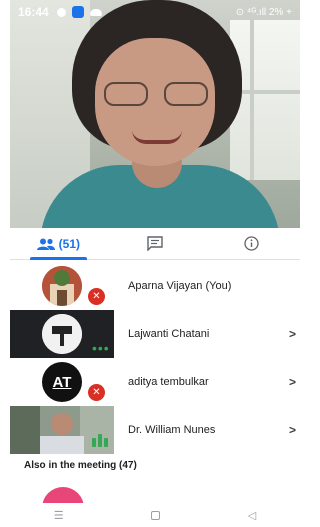 The image size is (320, 527). Describe the element at coordinates (61, 12) in the screenshot. I see `notification-dot-icon` at that location.